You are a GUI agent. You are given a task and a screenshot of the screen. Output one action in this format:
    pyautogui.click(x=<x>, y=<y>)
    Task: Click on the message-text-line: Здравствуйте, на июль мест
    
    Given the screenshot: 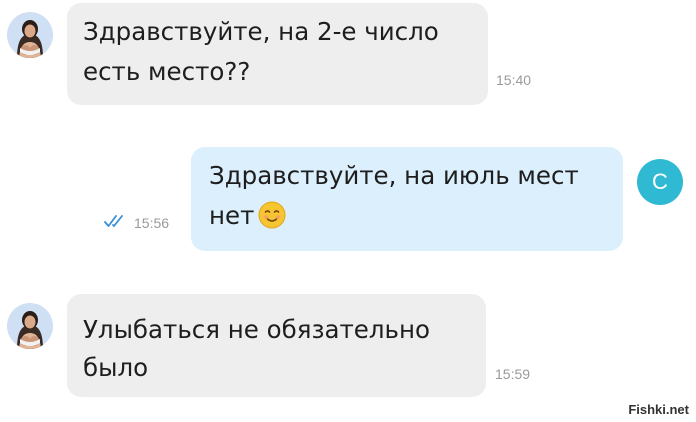 What is the action you would take?
    pyautogui.click(x=394, y=175)
    